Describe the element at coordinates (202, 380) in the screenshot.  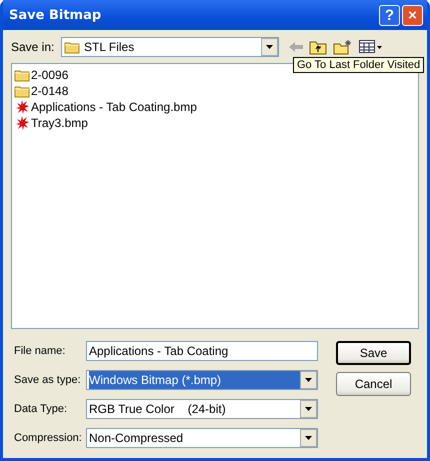
I see `dropdown-field: Windows Bitmap (*.bmp)` at that location.